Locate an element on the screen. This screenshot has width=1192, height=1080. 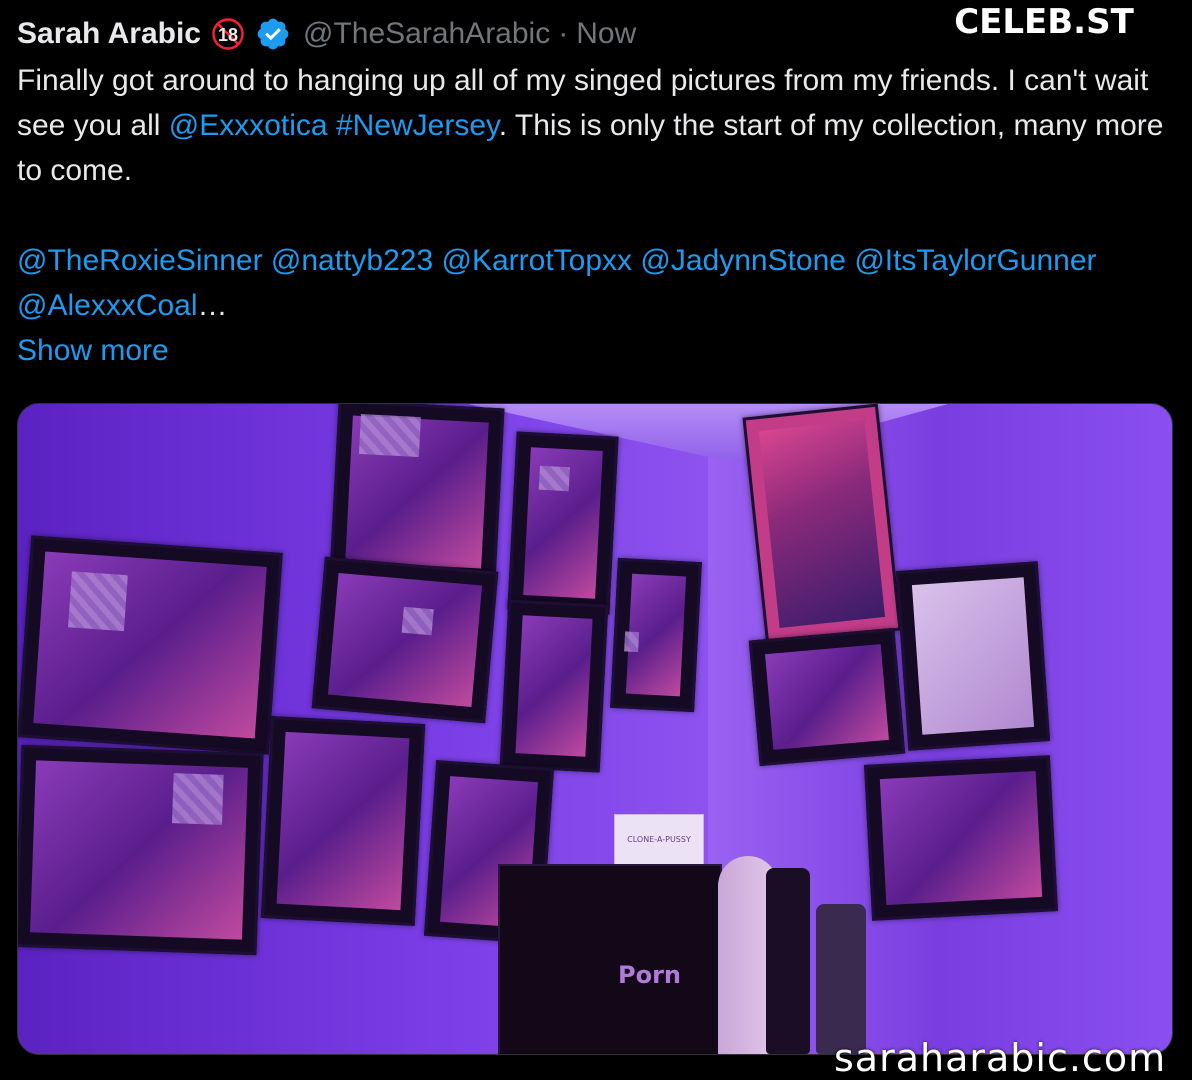
user-handle: @TheSarahArabic is located at coordinates (426, 34).